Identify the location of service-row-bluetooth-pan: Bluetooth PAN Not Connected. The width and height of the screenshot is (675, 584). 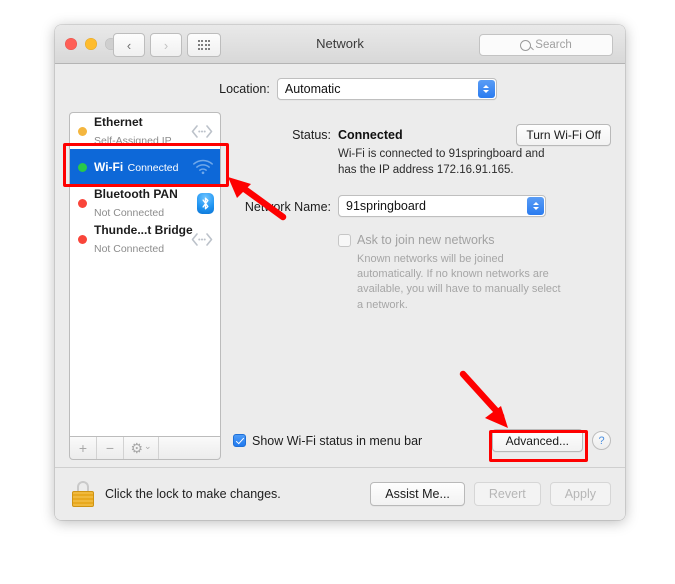
(145, 203).